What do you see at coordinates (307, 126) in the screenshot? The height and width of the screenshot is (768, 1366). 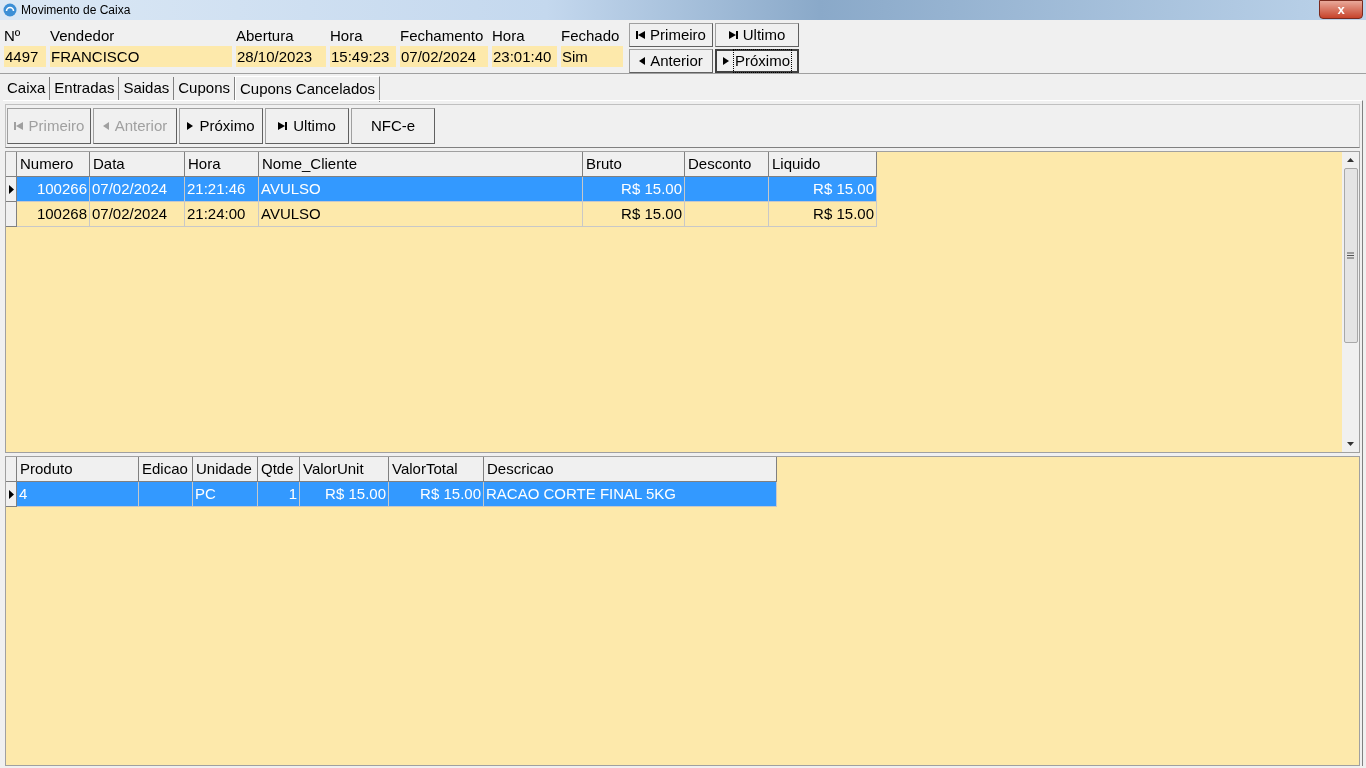 I see `toolbar-button: Ultimo` at bounding box center [307, 126].